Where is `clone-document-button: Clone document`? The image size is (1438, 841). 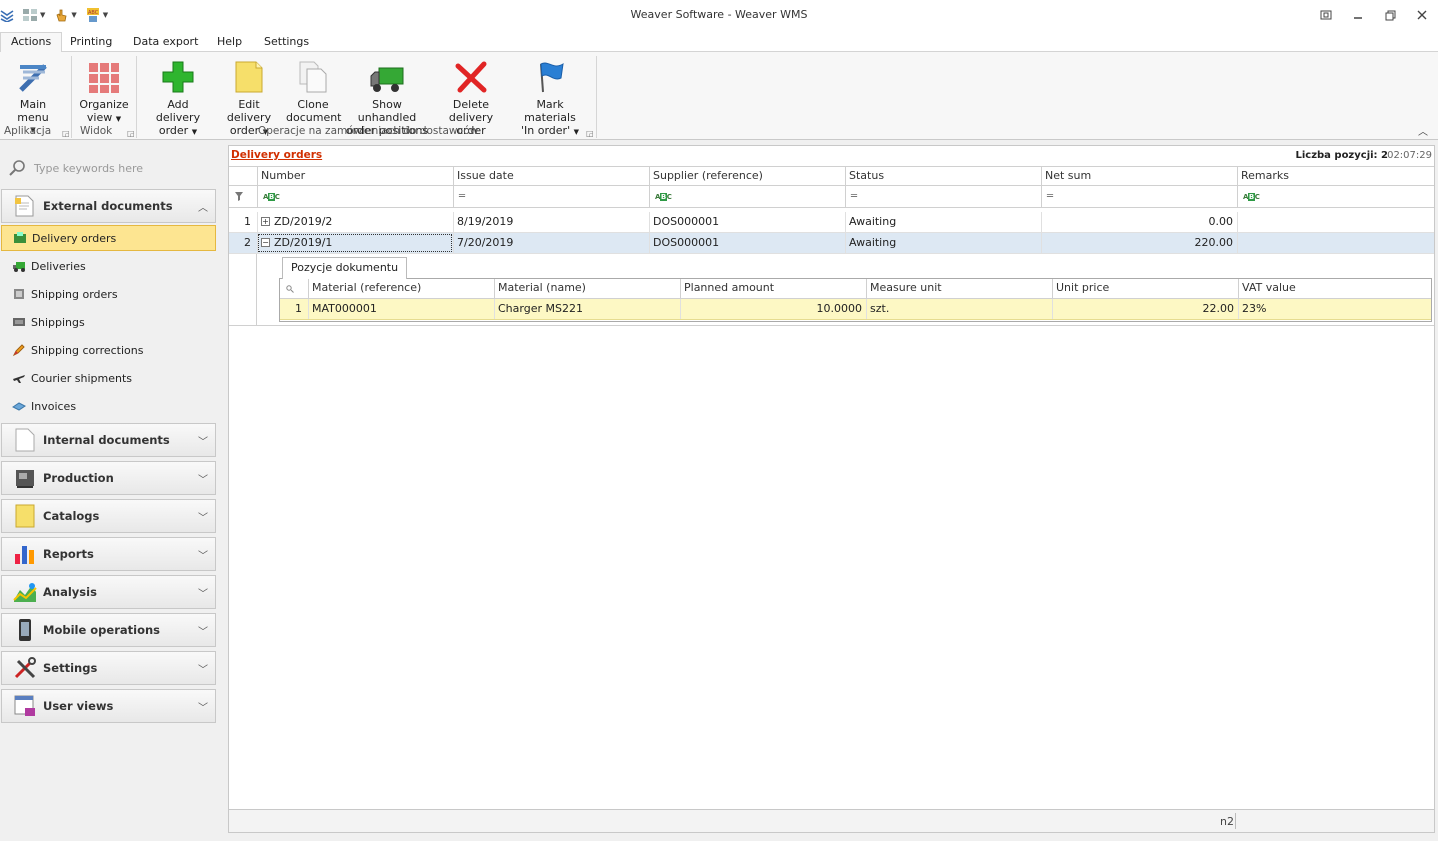
clone-document-button: Clone document is located at coordinates (314, 90).